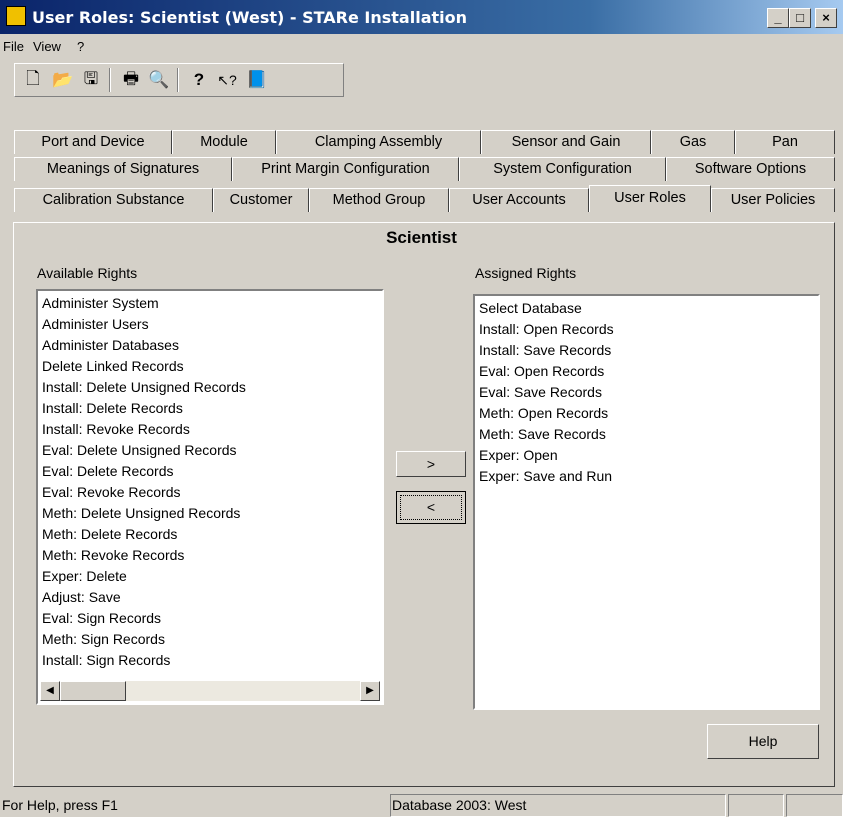 The image size is (843, 817). Describe the element at coordinates (212, 660) in the screenshot. I see `available-right-item: Install: Sign Records` at that location.